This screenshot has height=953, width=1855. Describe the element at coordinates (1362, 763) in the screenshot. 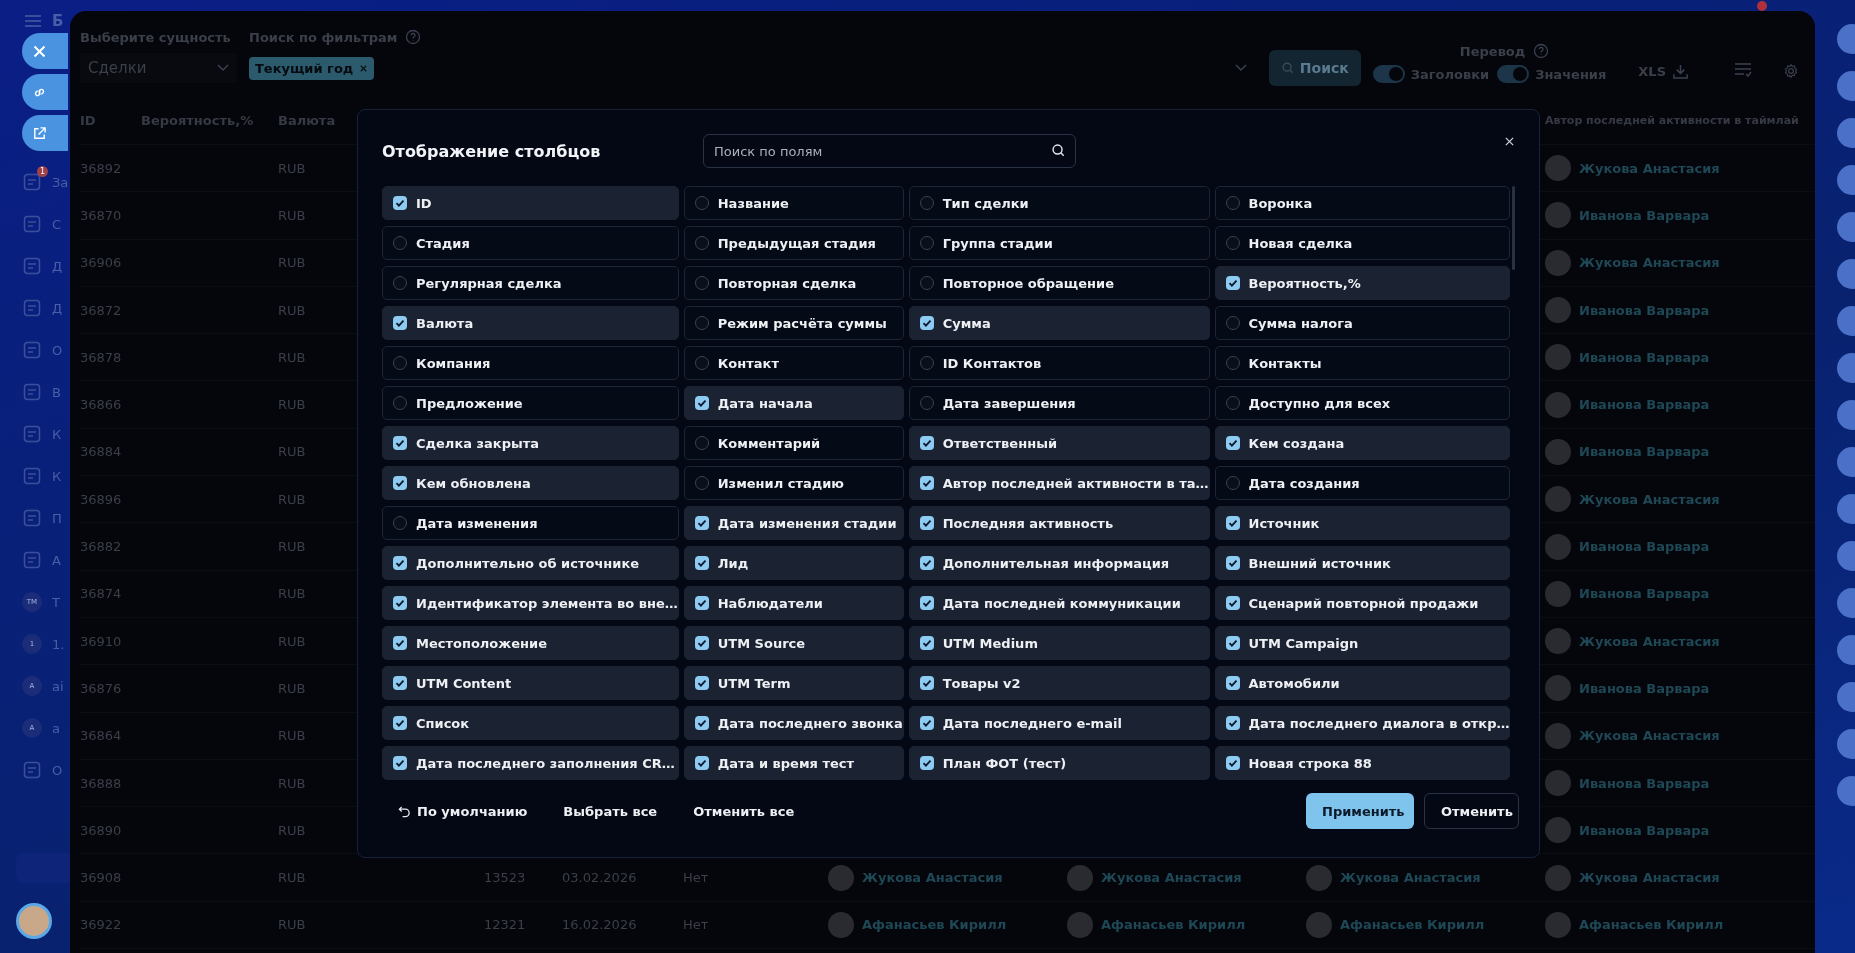

I see `column-option: Новая строка 88` at that location.